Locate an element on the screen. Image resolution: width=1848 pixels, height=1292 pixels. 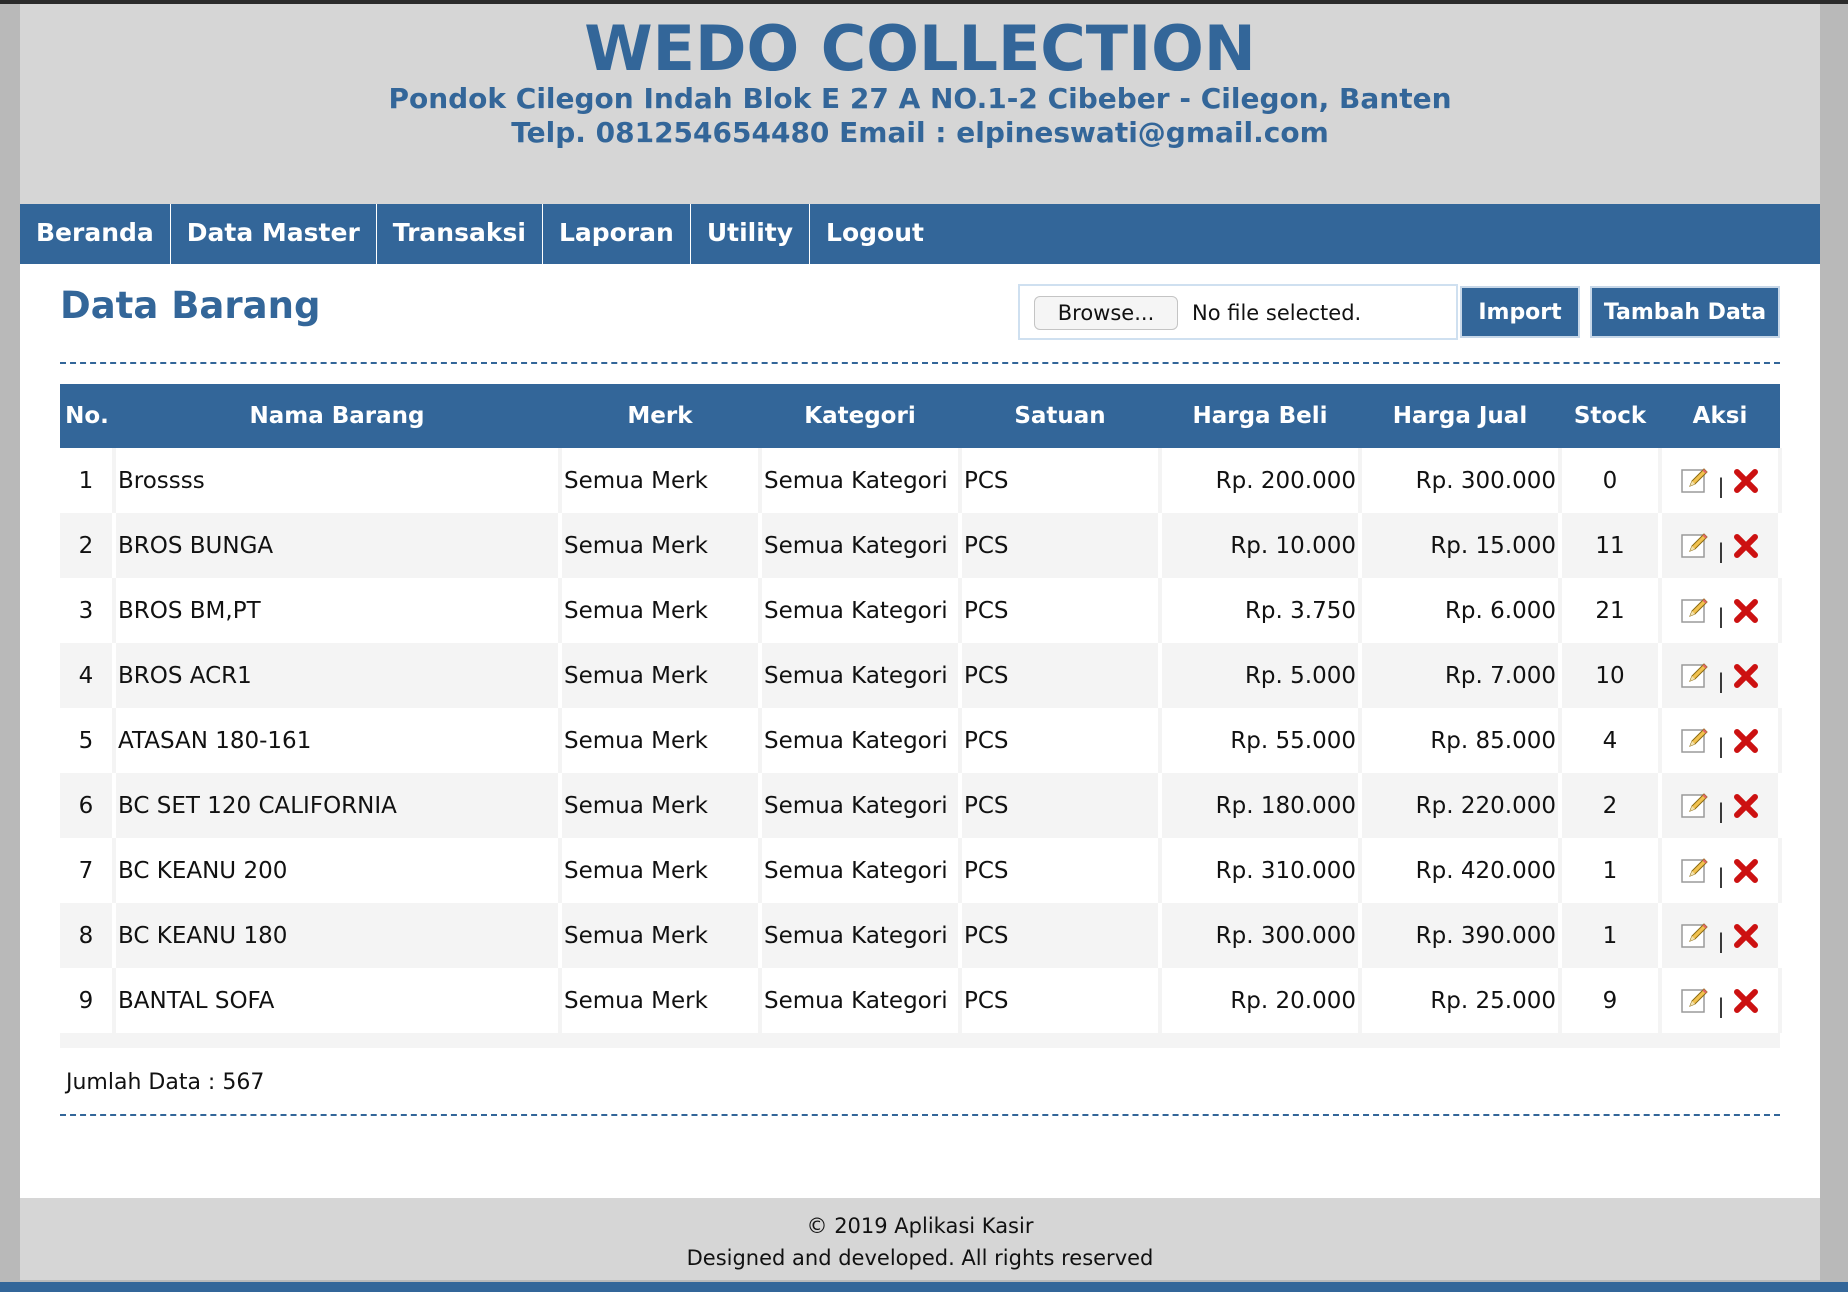
nav-item-utility: Utility is located at coordinates (751, 234).